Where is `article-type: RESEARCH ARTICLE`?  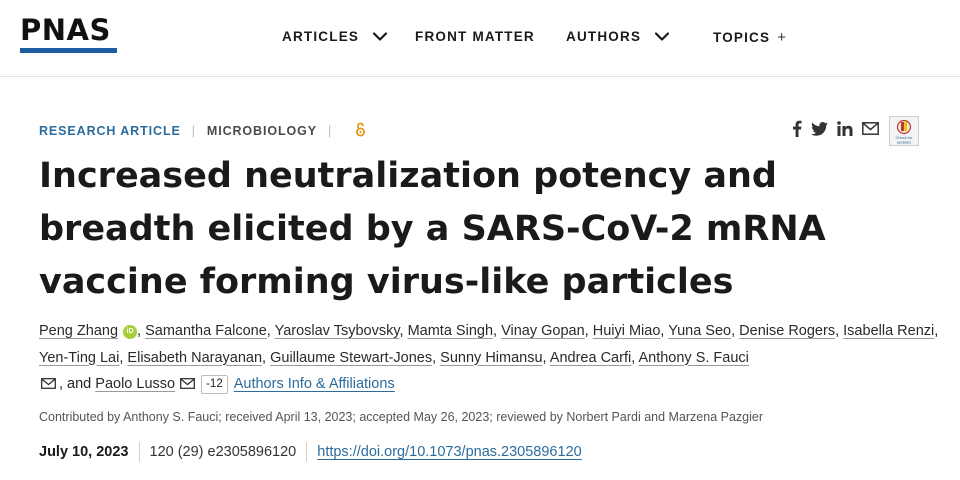 article-type: RESEARCH ARTICLE is located at coordinates (110, 131).